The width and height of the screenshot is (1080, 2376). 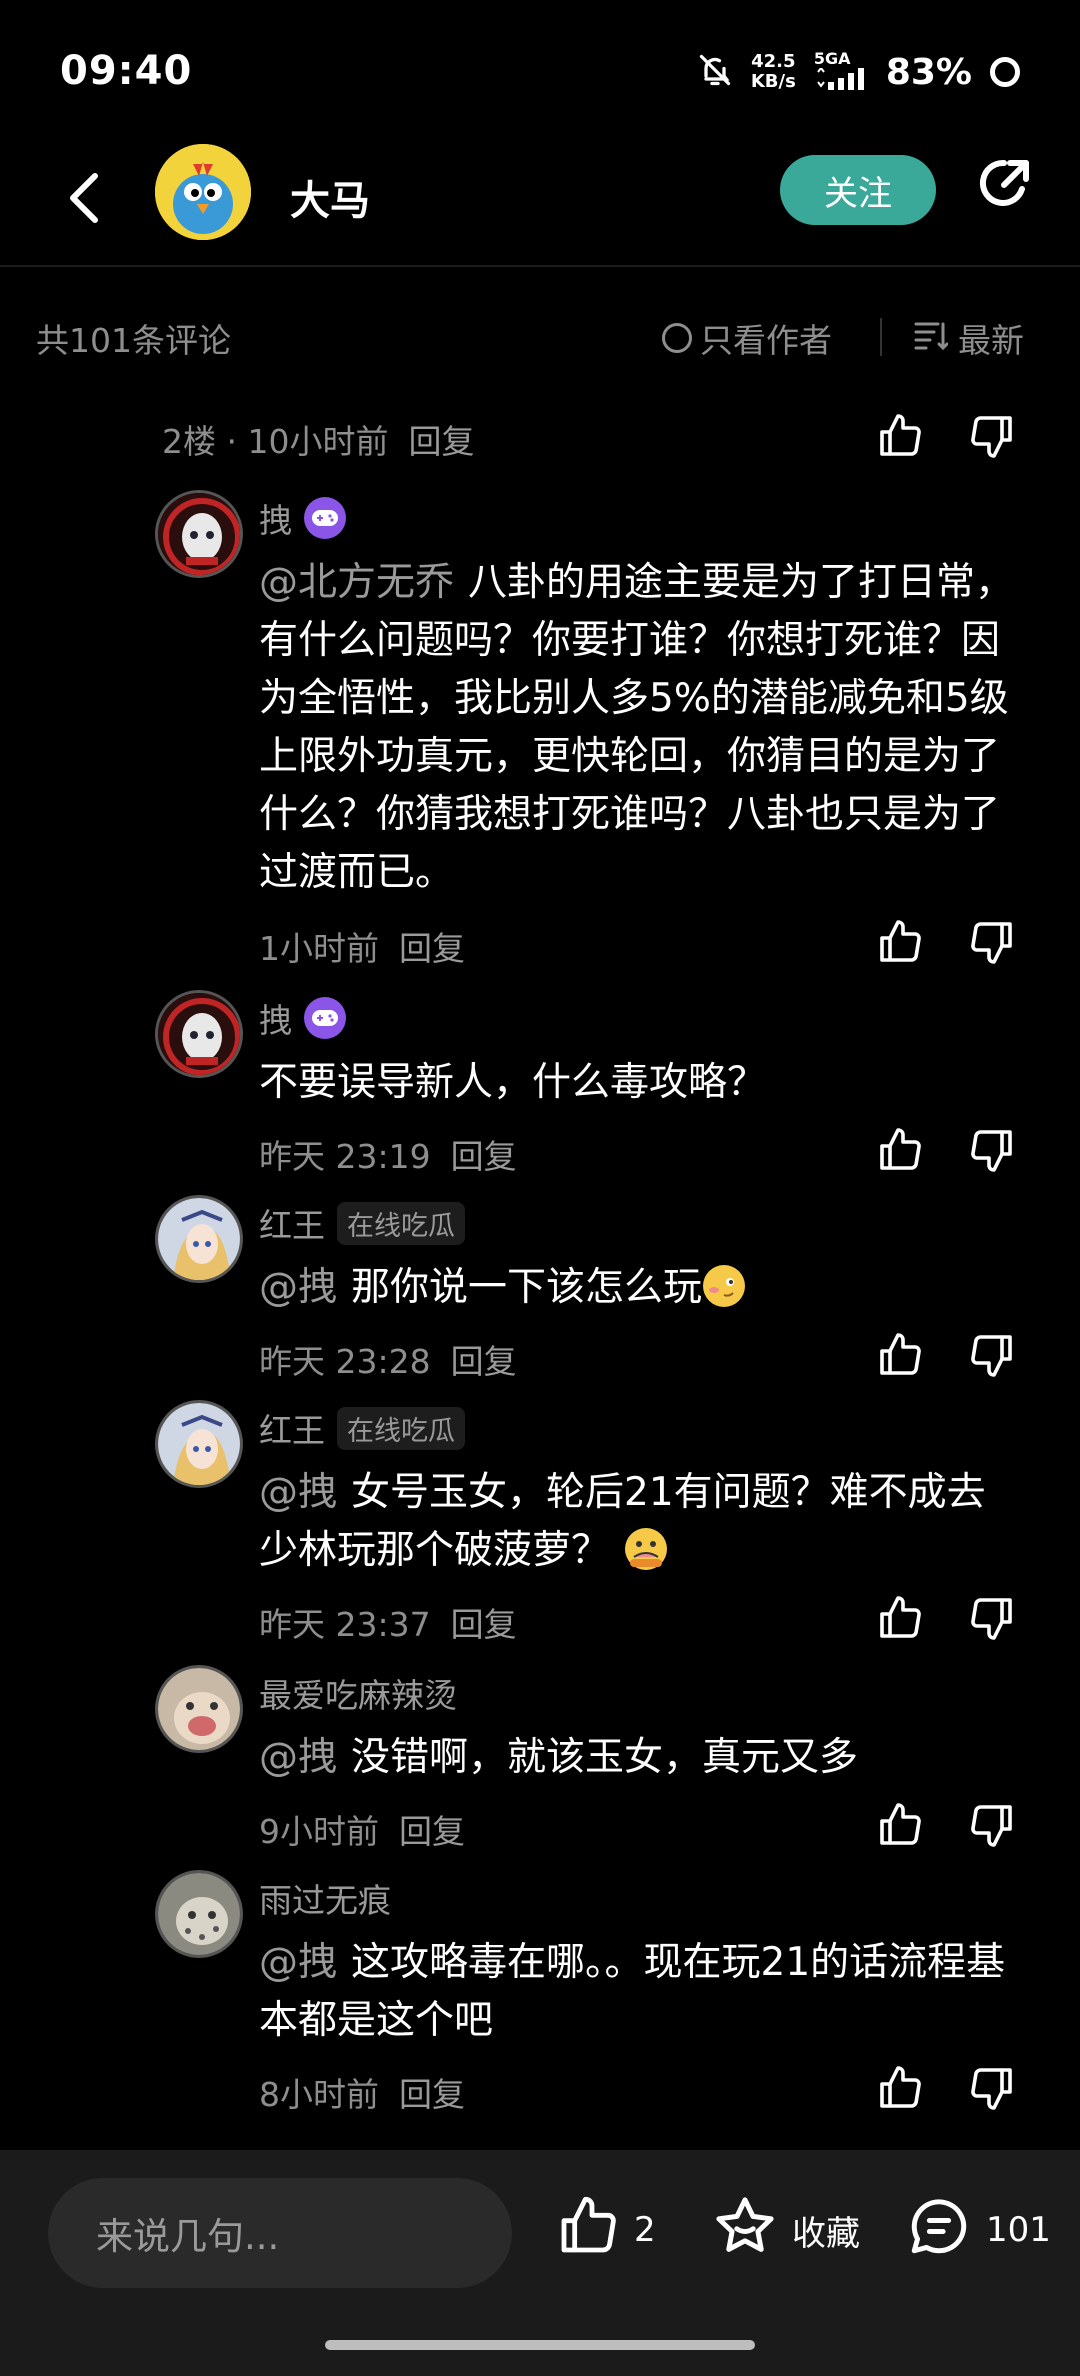 What do you see at coordinates (605, 1757) in the screenshot?
I see `comment-body: 没错啊，就该玉女，真元又多` at bounding box center [605, 1757].